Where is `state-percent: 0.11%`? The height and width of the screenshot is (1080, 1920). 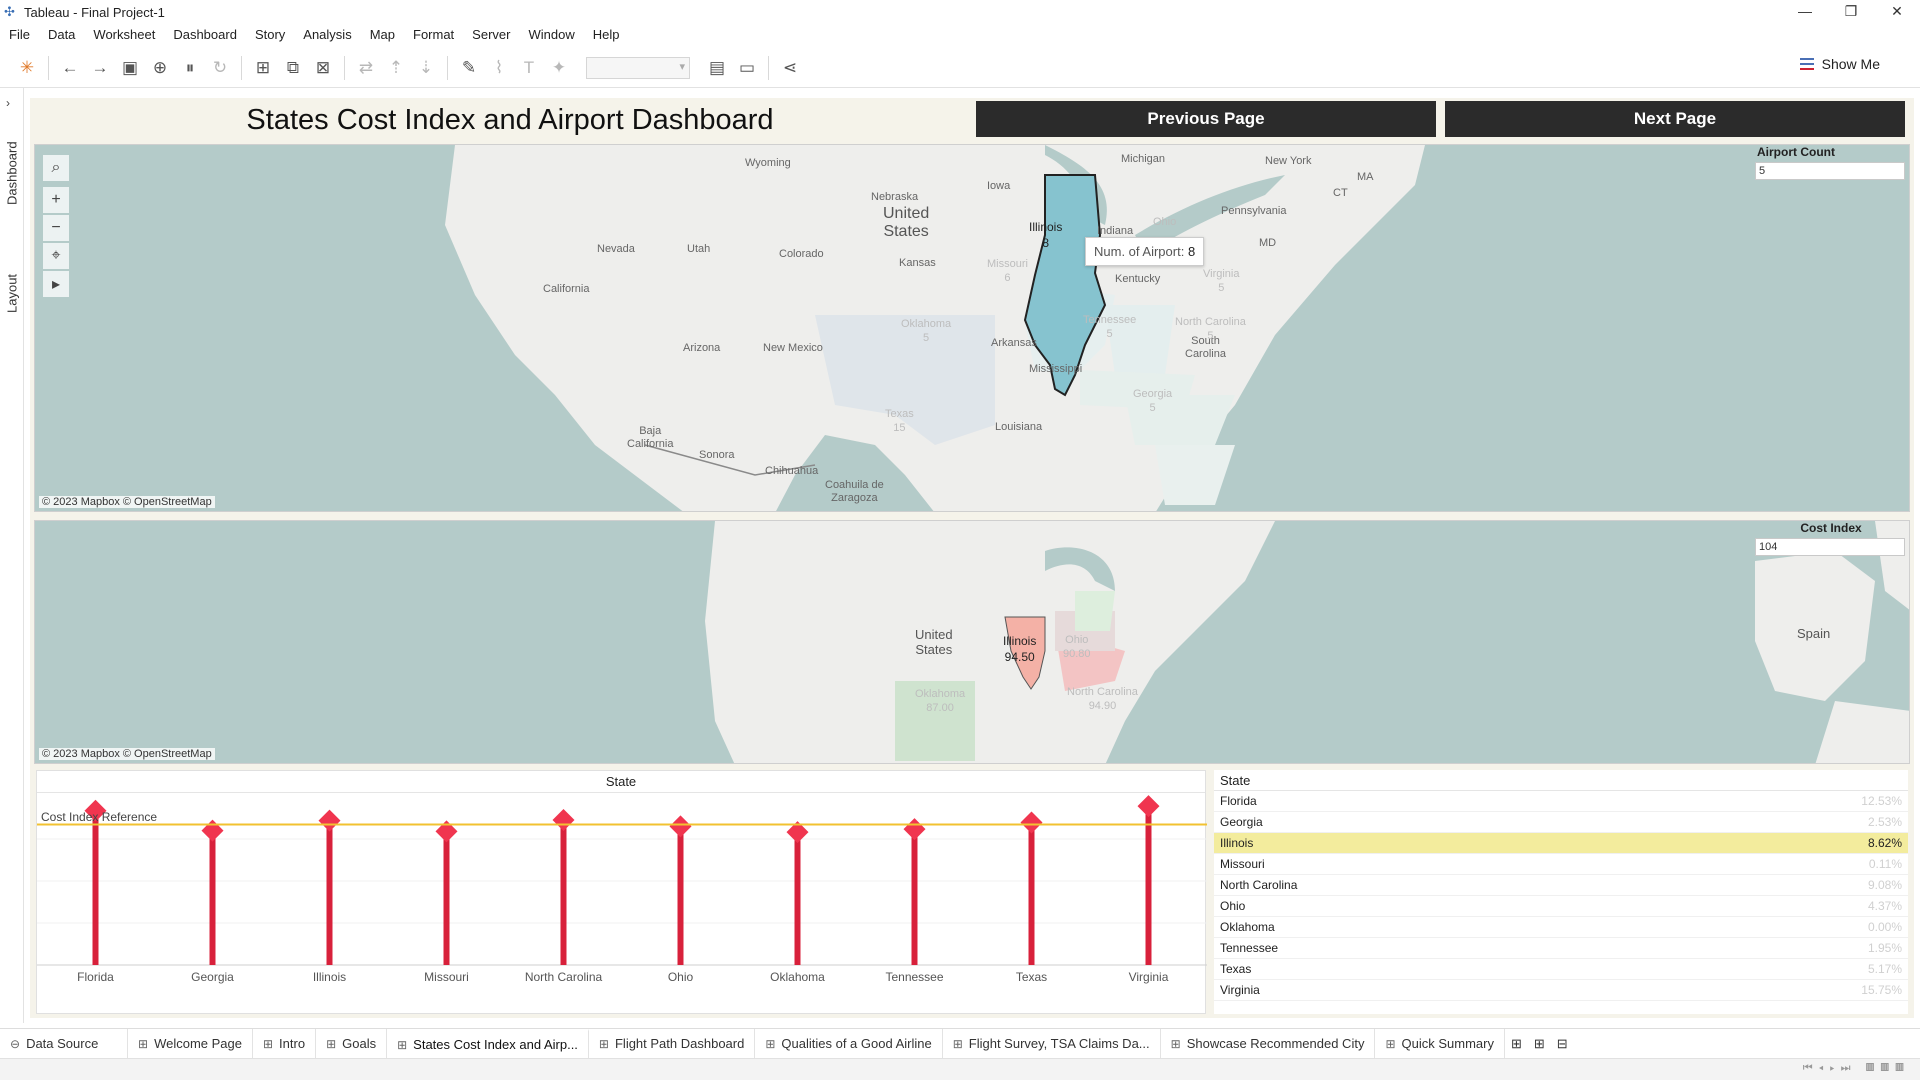
state-percent: 0.11% is located at coordinates (1885, 864).